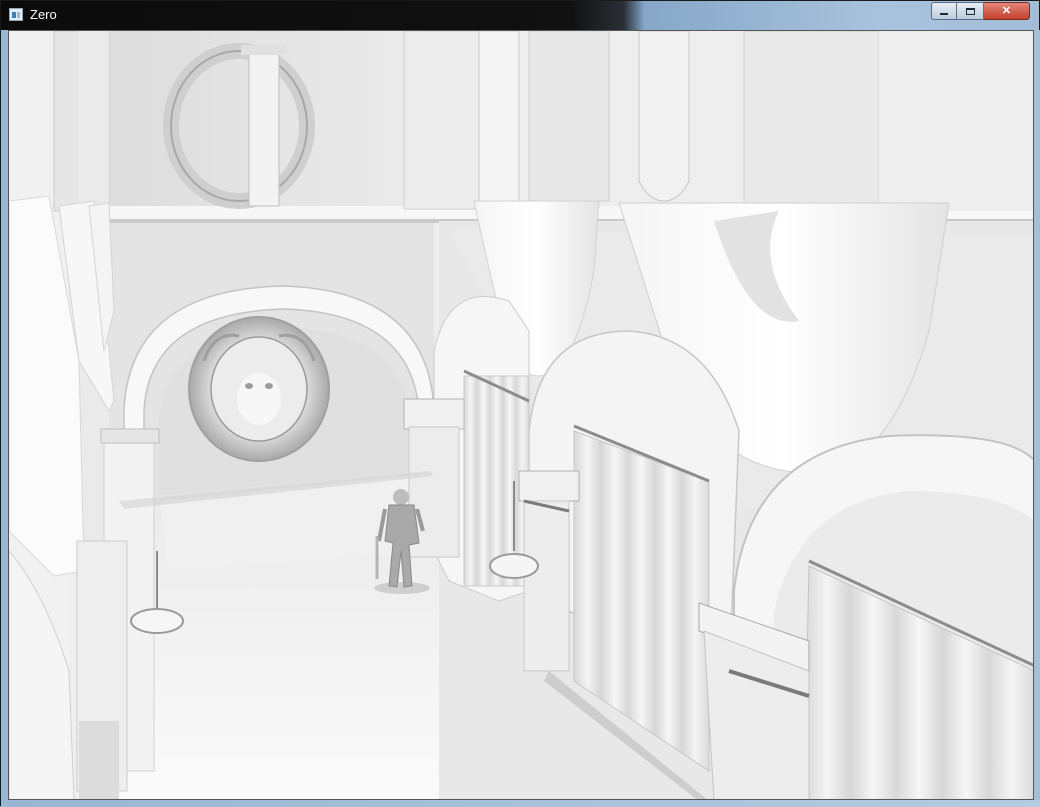 The width and height of the screenshot is (1040, 807). I want to click on minimize-icon, so click(944, 14).